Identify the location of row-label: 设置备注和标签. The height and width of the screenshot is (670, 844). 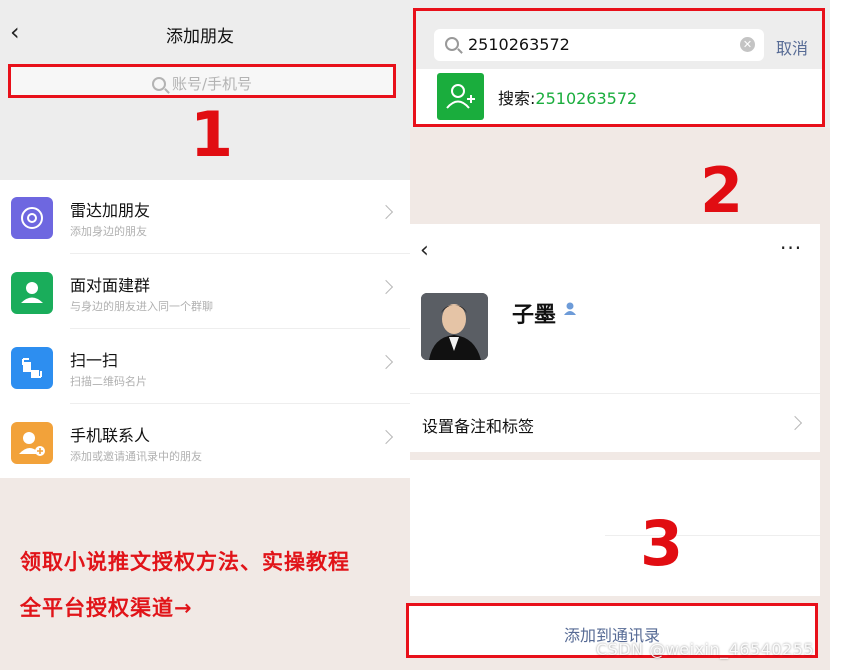
(478, 426).